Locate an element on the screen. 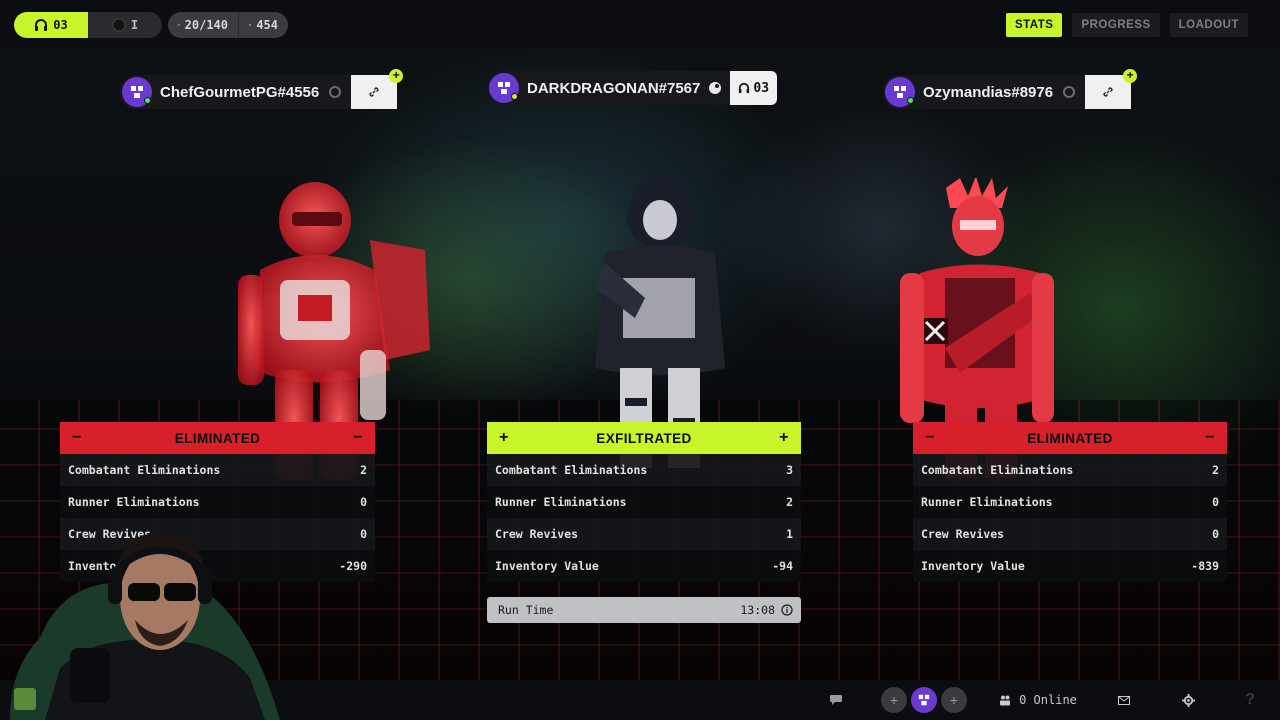 The height and width of the screenshot is (720, 1280). panel-header: + EXFILTRATED + is located at coordinates (644, 438).